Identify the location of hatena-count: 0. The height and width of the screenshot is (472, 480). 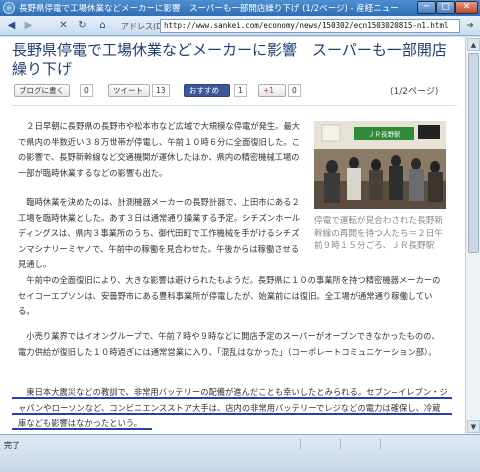
(86, 90).